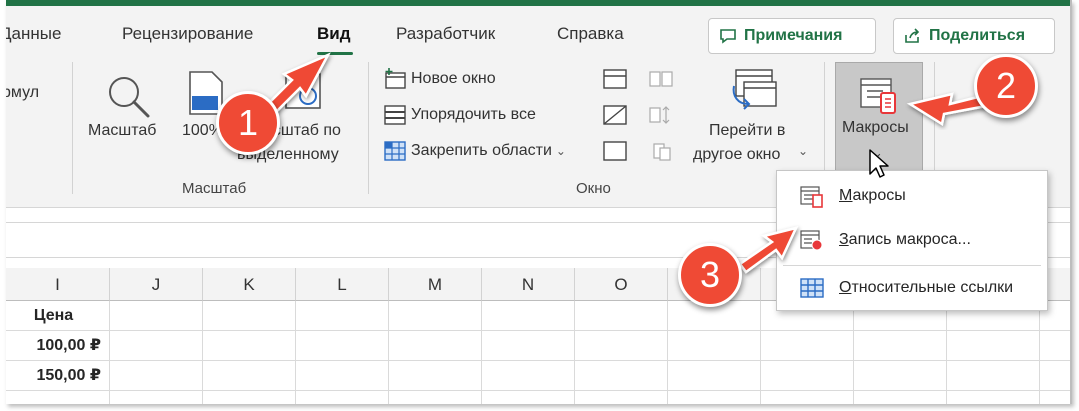  What do you see at coordinates (1006, 86) in the screenshot?
I see `step-badge-2: 2` at bounding box center [1006, 86].